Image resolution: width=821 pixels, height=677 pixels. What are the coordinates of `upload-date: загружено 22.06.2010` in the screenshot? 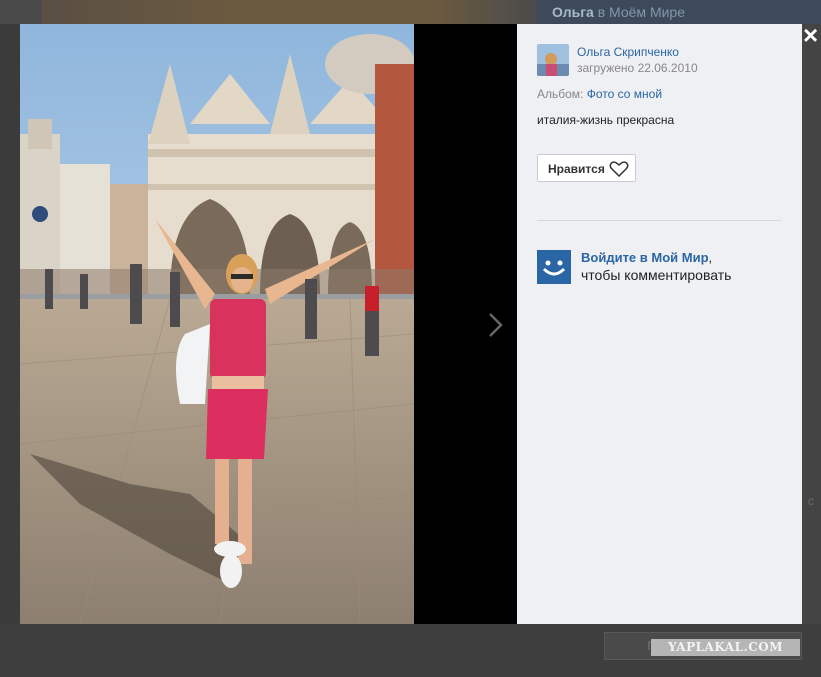 It's located at (637, 68).